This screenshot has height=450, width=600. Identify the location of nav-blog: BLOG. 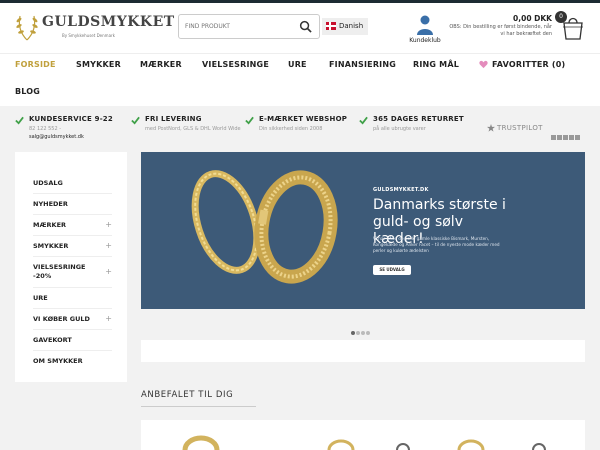
(27, 91).